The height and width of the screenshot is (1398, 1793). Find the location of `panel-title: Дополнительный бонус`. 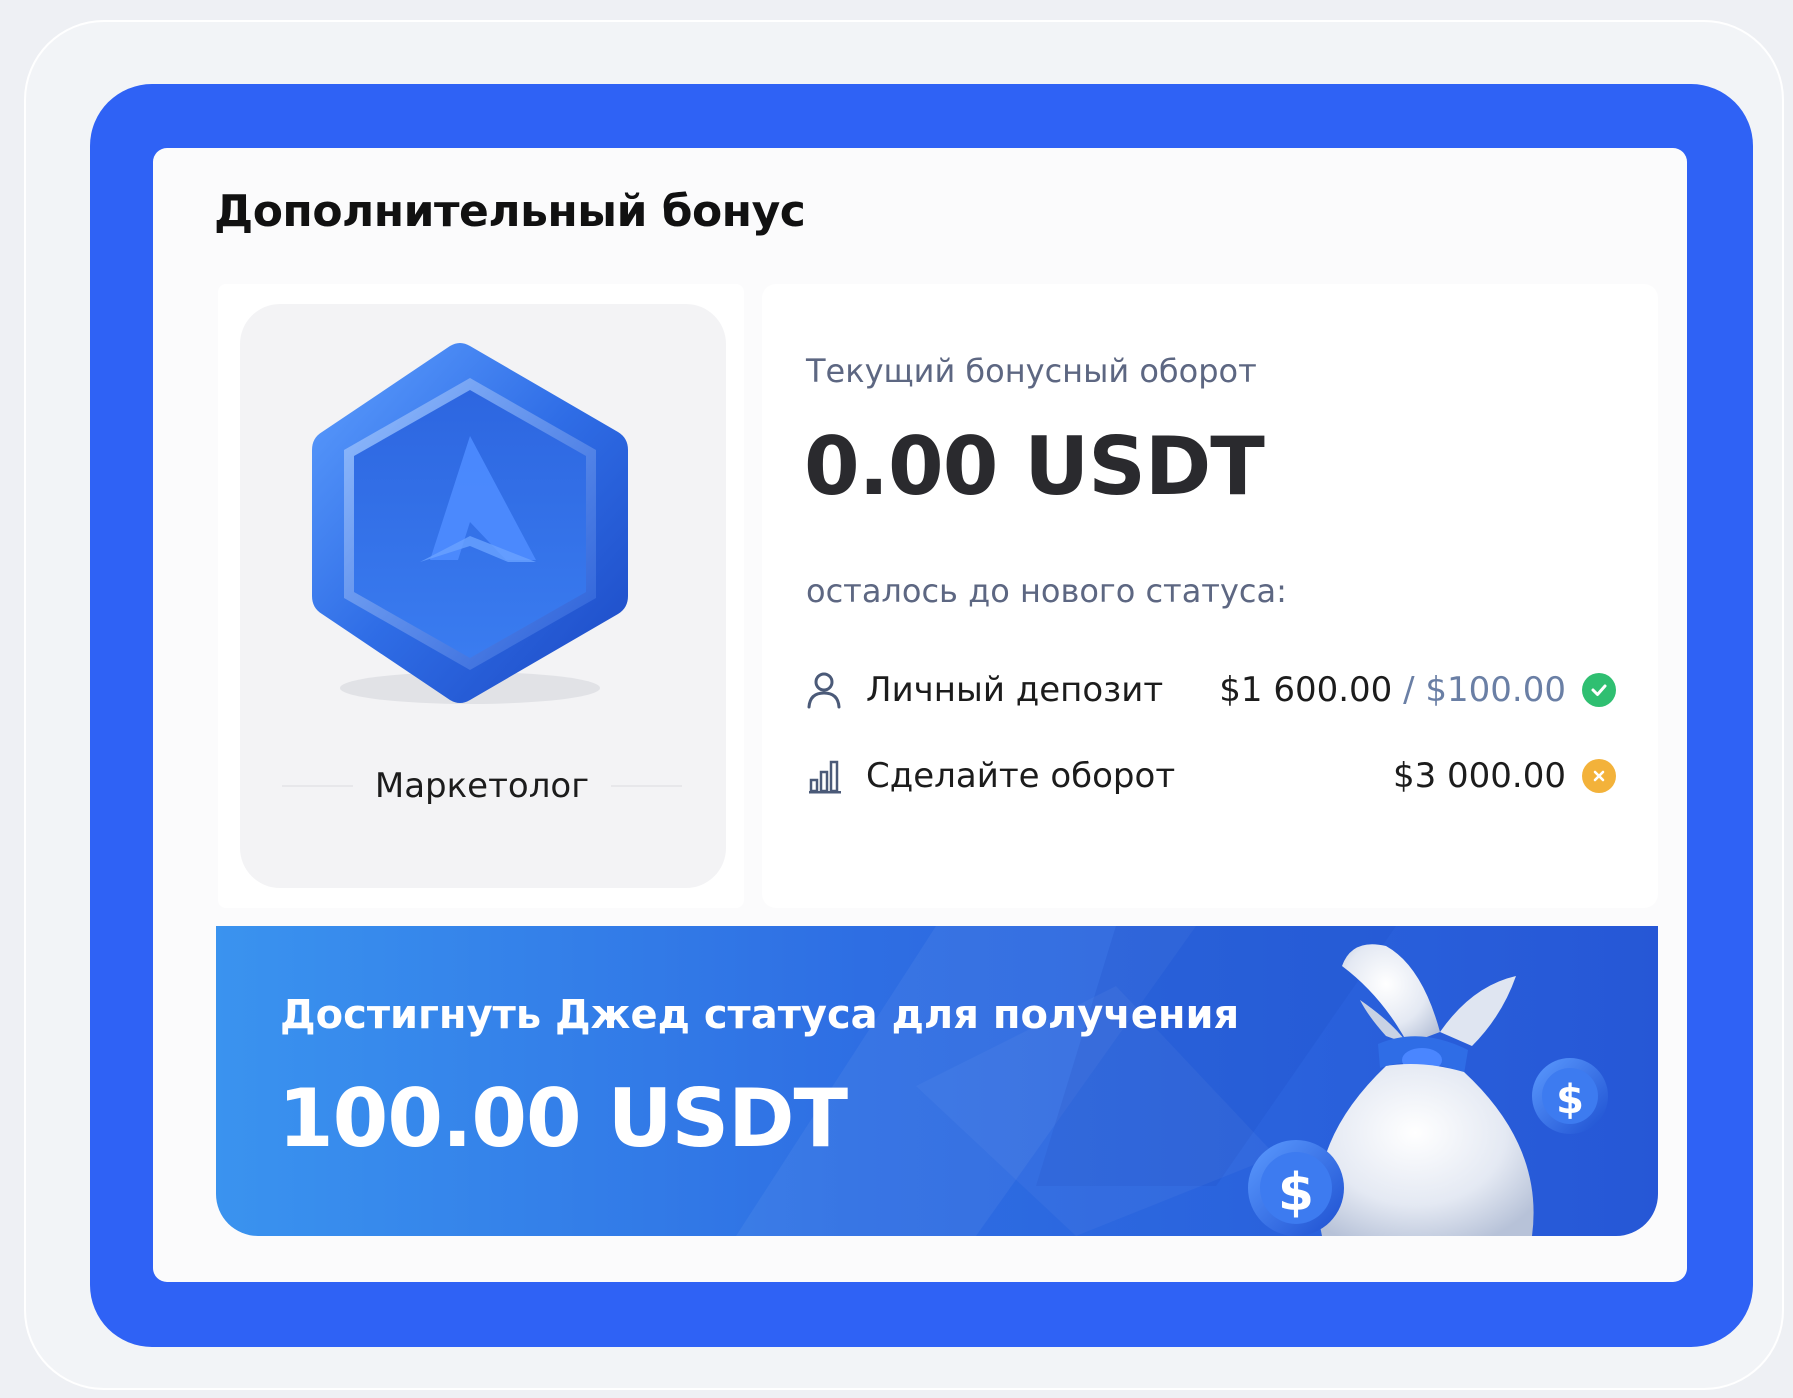

panel-title: Дополнительный бонус is located at coordinates (510, 211).